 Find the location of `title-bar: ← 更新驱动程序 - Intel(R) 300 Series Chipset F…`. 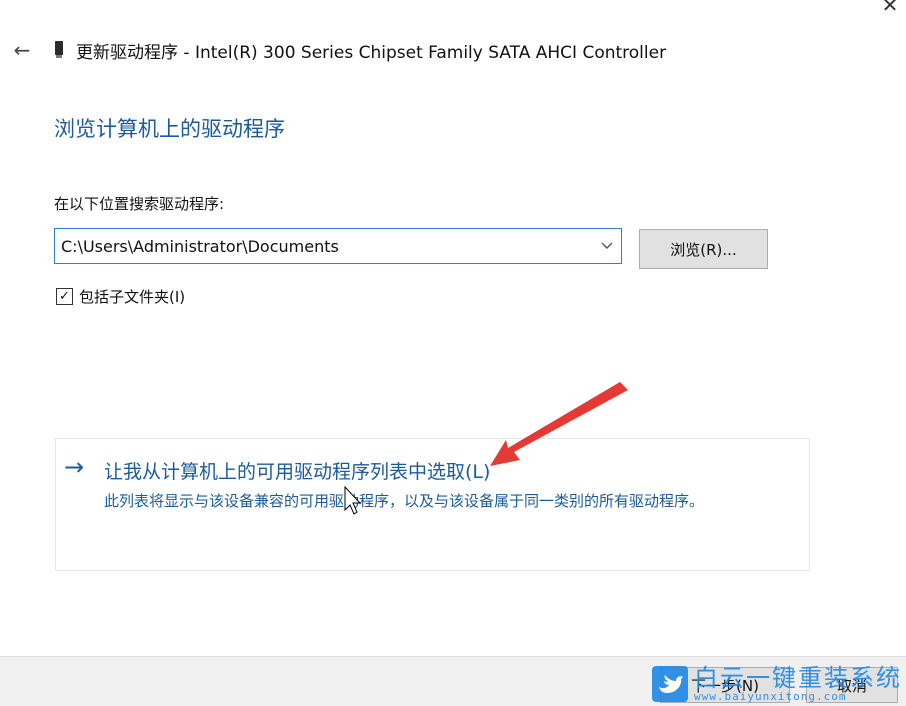

title-bar: ← 更新驱动程序 - Intel(R) 300 Series Chipset F… is located at coordinates (338, 50).